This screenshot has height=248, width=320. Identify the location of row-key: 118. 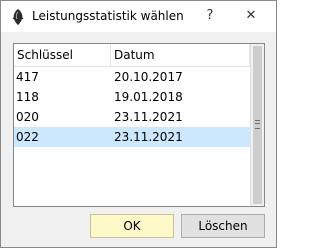
(27, 97).